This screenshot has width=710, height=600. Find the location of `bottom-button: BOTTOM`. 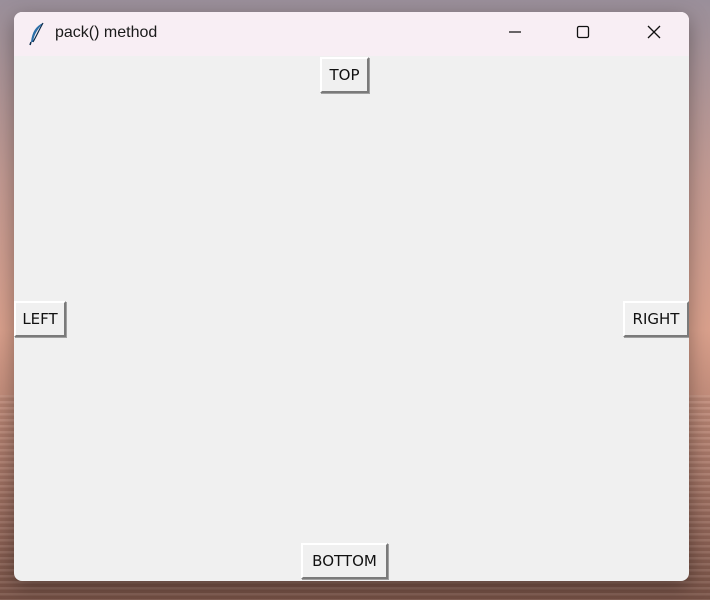

bottom-button: BOTTOM is located at coordinates (344, 561).